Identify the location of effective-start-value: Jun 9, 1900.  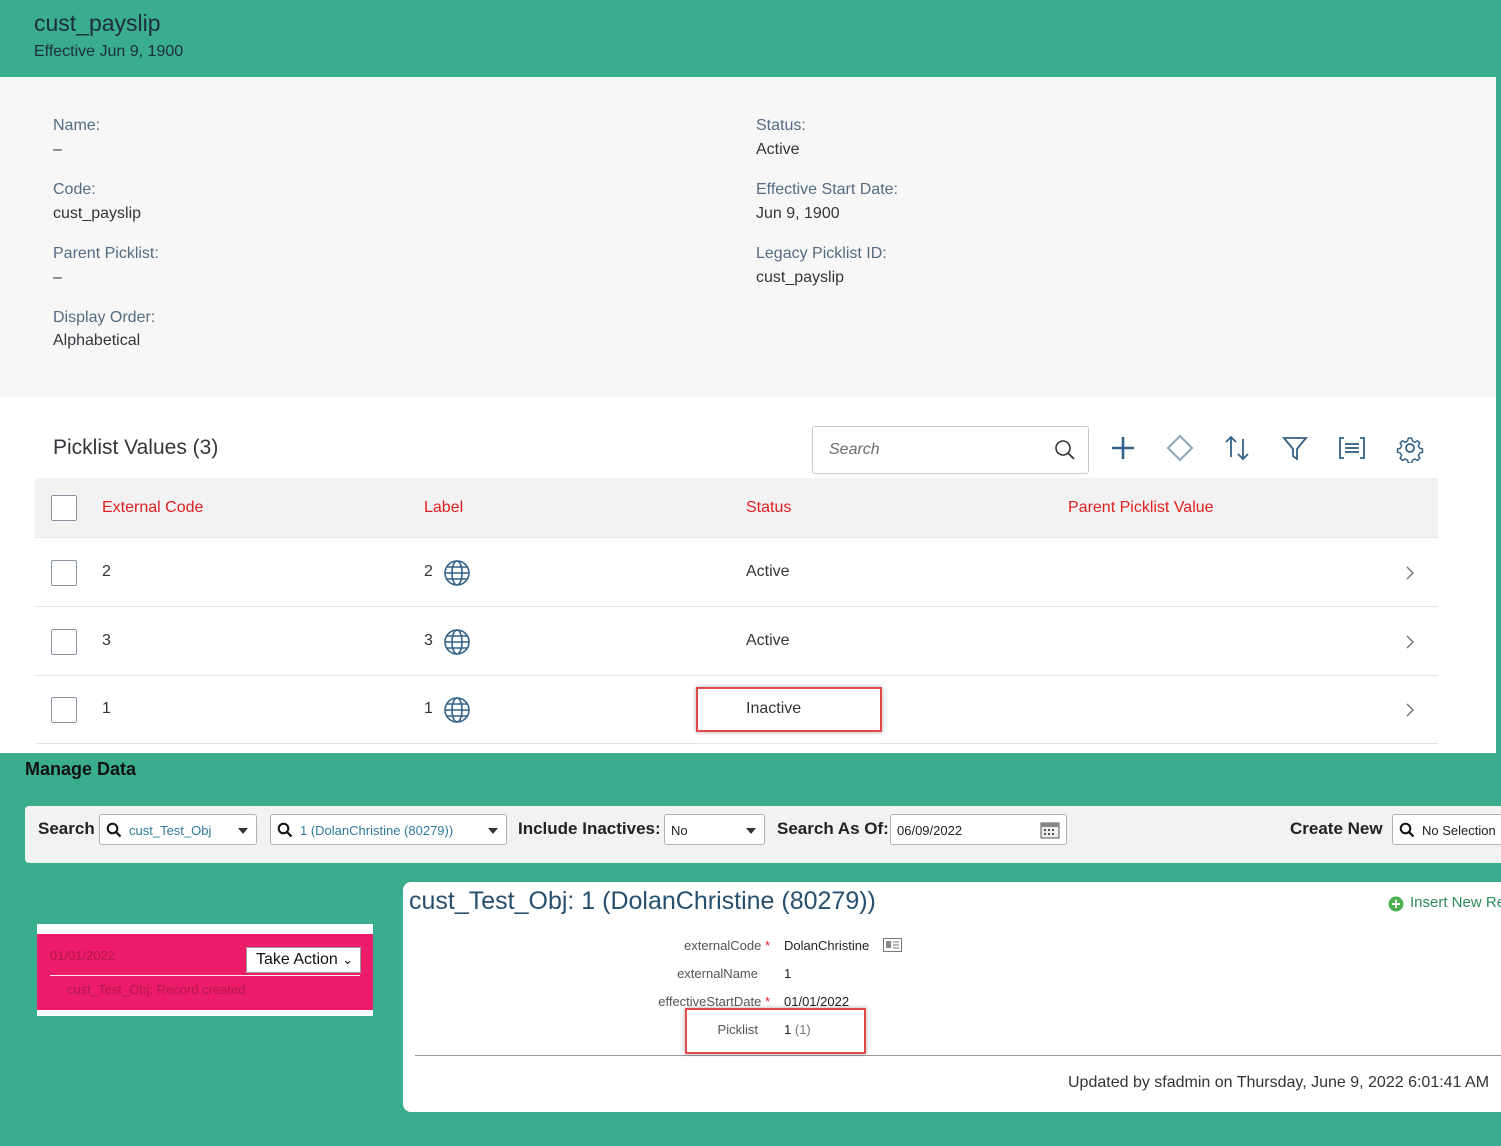
(798, 213).